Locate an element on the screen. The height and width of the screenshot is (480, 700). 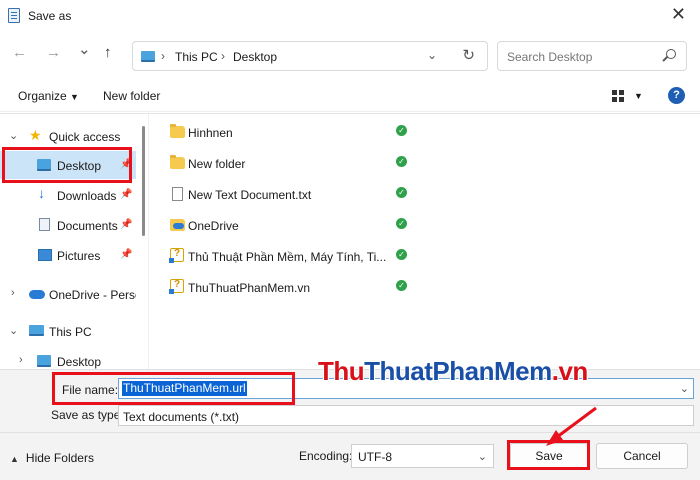
organize-menu: Organize ▼ is located at coordinates (48, 96).